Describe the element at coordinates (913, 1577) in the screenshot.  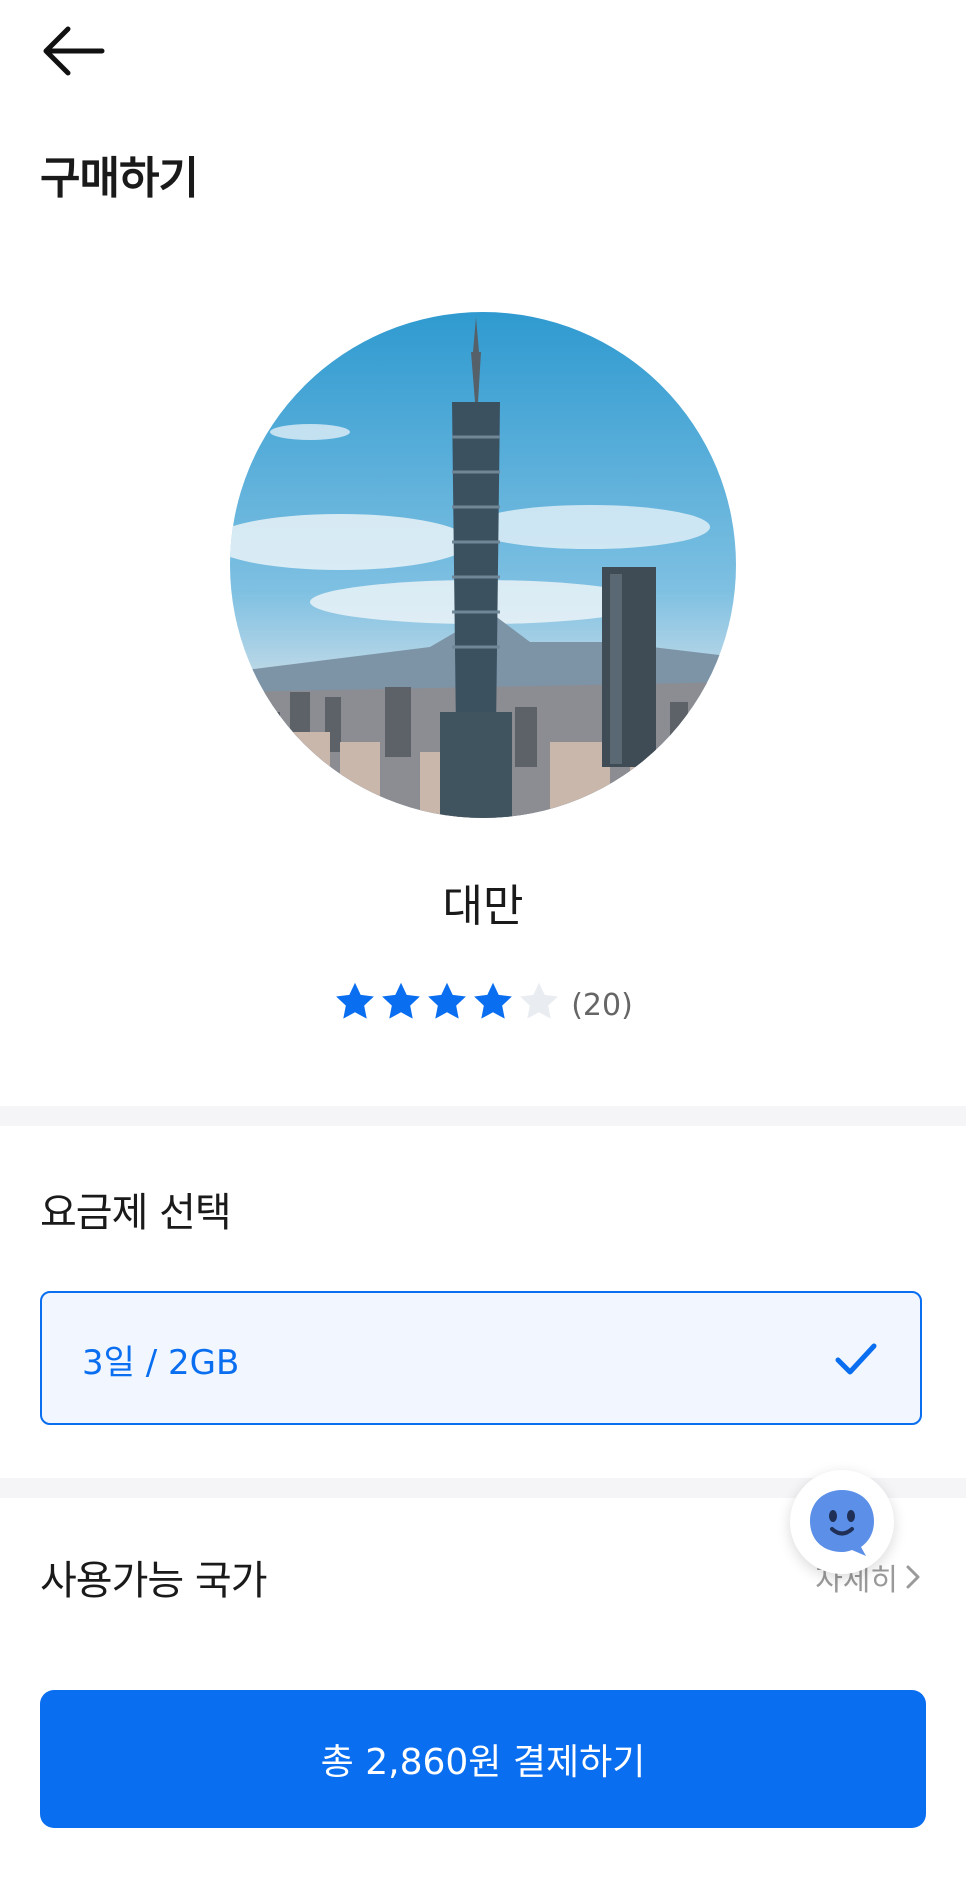
I see `chevron-right-icon` at that location.